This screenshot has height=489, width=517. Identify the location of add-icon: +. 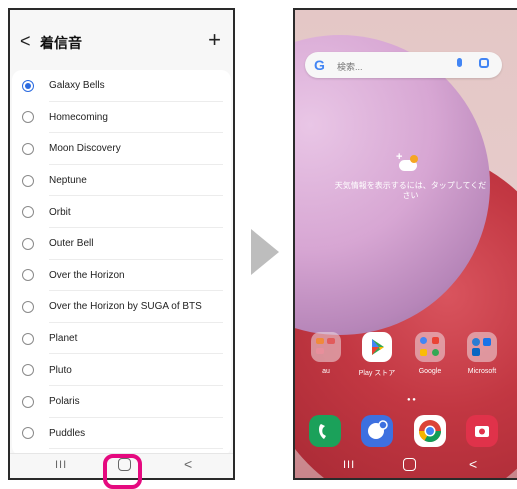
(214, 40).